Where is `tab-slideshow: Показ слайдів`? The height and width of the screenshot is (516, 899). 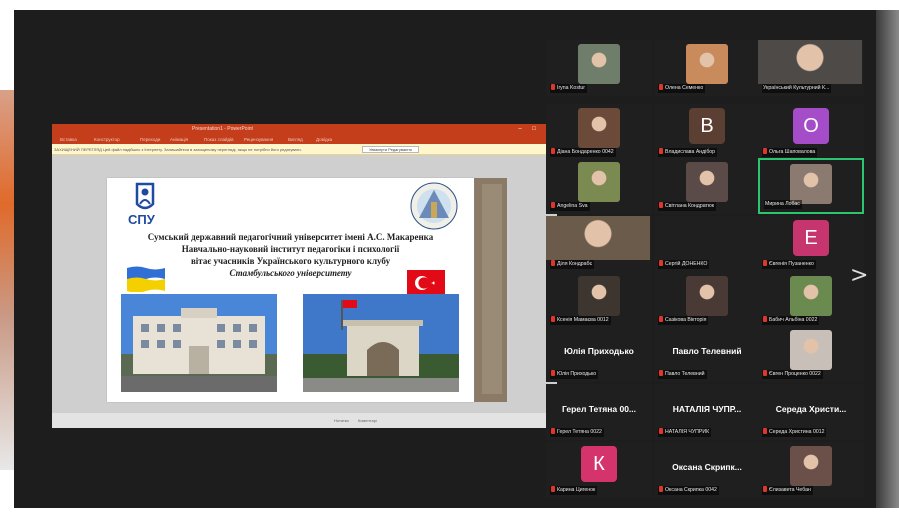 tab-slideshow: Показ слайдів is located at coordinates (218, 139).